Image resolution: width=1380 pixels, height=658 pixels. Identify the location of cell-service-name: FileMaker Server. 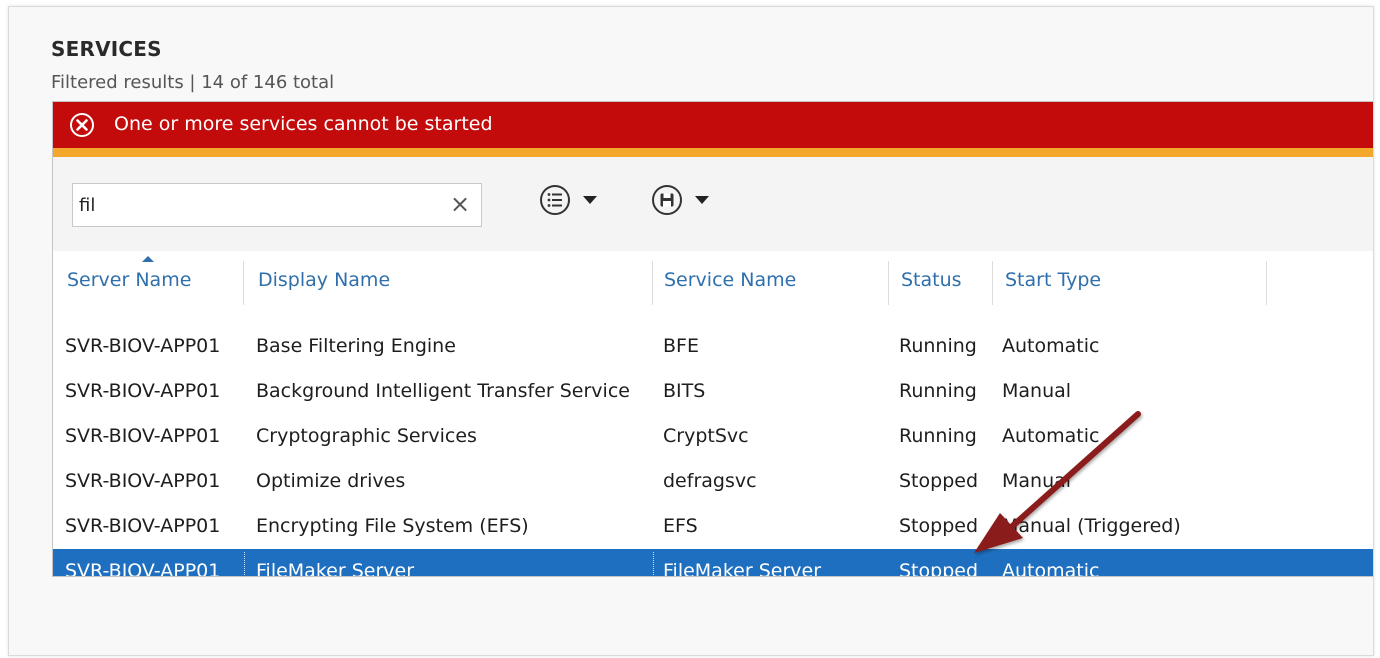
(742, 568).